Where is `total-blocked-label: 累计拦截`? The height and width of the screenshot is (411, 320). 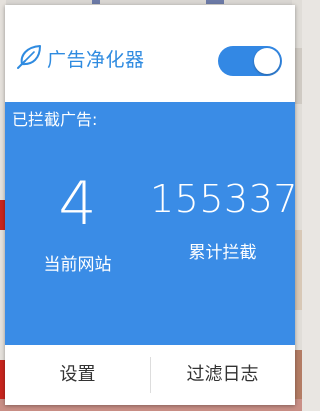 total-blocked-label: 累计拦截 is located at coordinates (222, 253).